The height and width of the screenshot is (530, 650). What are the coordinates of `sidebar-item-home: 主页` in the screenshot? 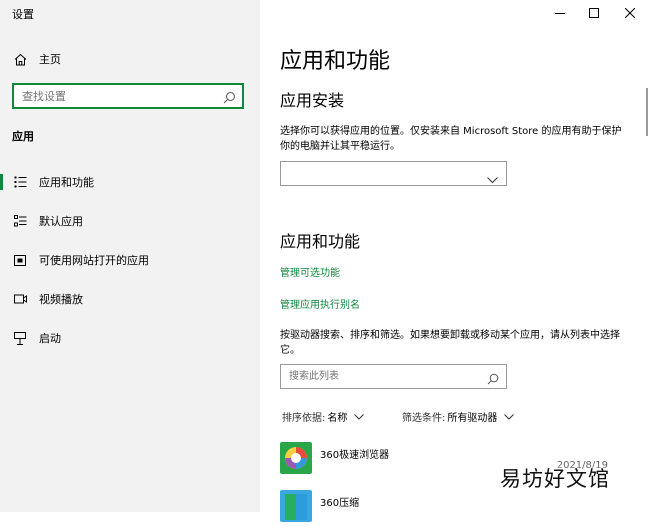 It's located at (130, 59).